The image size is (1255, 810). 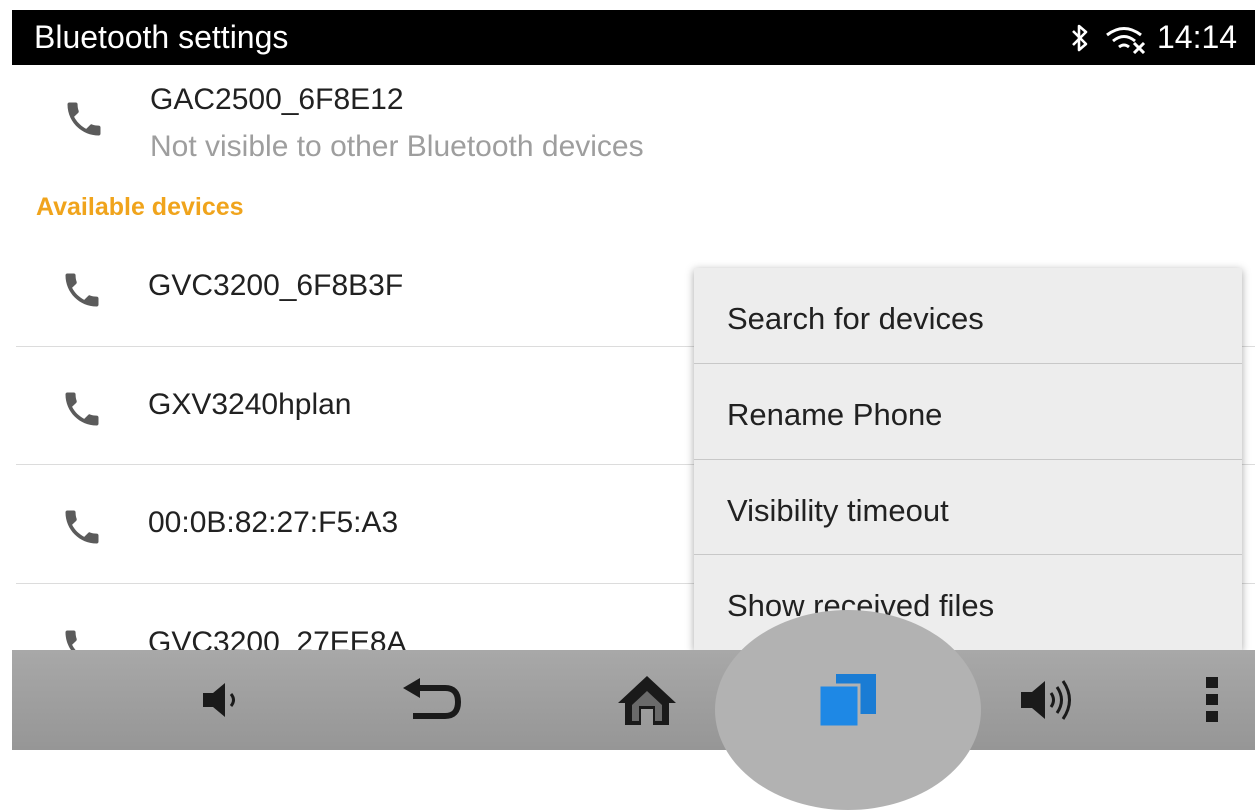 I want to click on clock: 14:14, so click(x=1197, y=37).